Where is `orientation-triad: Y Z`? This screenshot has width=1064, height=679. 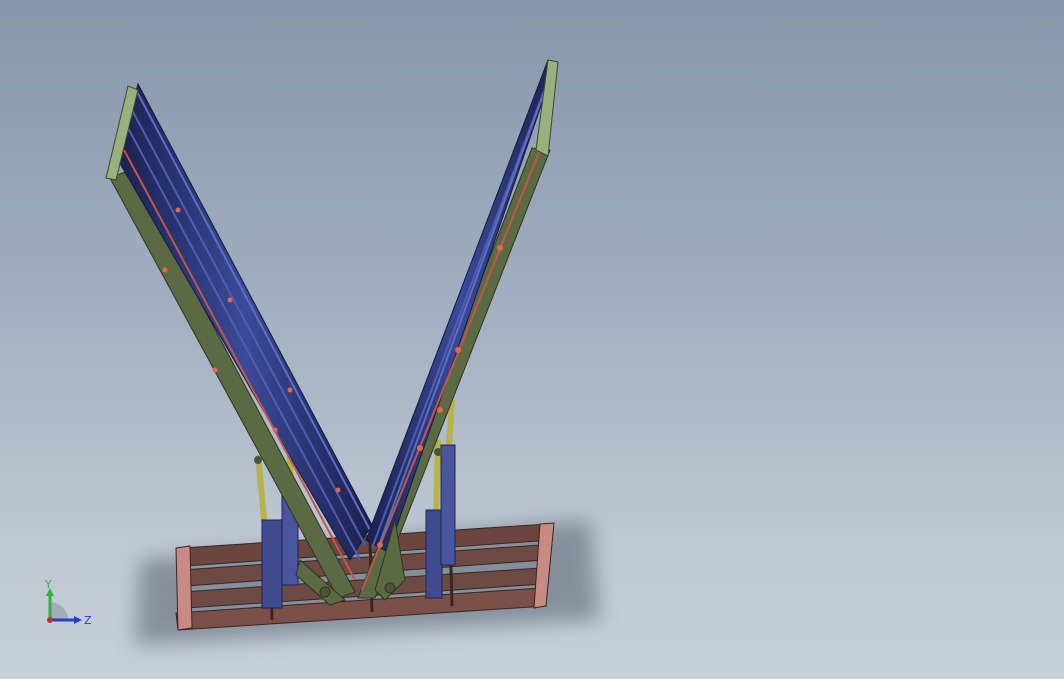 orientation-triad: Y Z is located at coordinates (68, 602).